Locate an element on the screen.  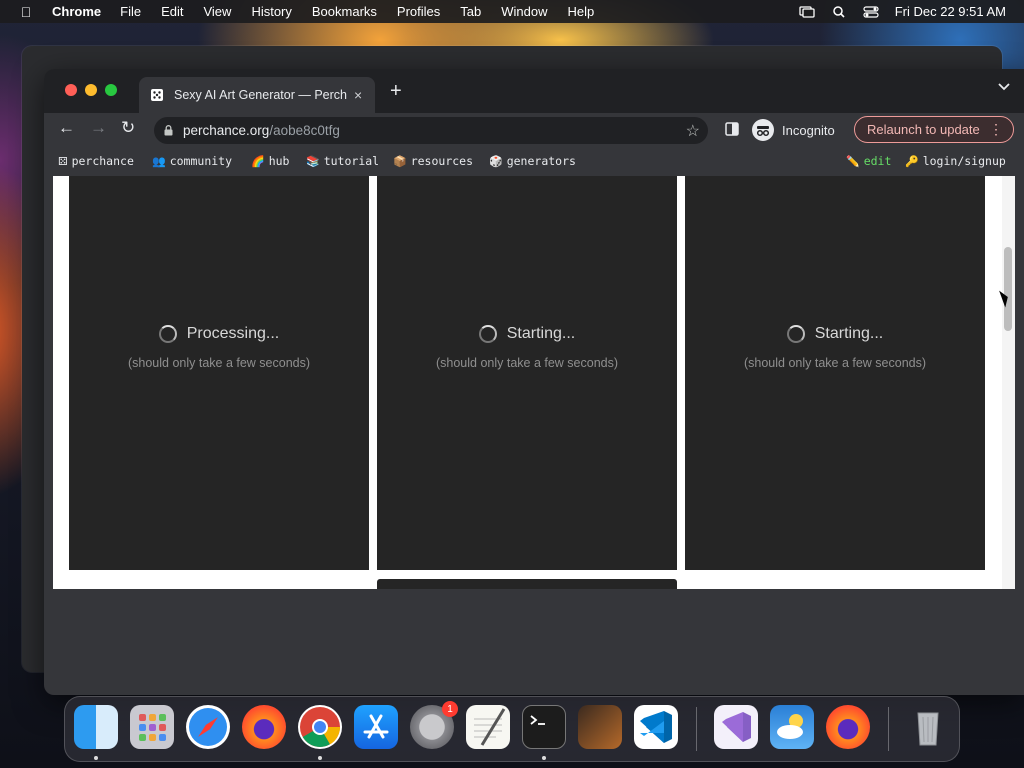
firefox-icon is located at coordinates (264, 727).